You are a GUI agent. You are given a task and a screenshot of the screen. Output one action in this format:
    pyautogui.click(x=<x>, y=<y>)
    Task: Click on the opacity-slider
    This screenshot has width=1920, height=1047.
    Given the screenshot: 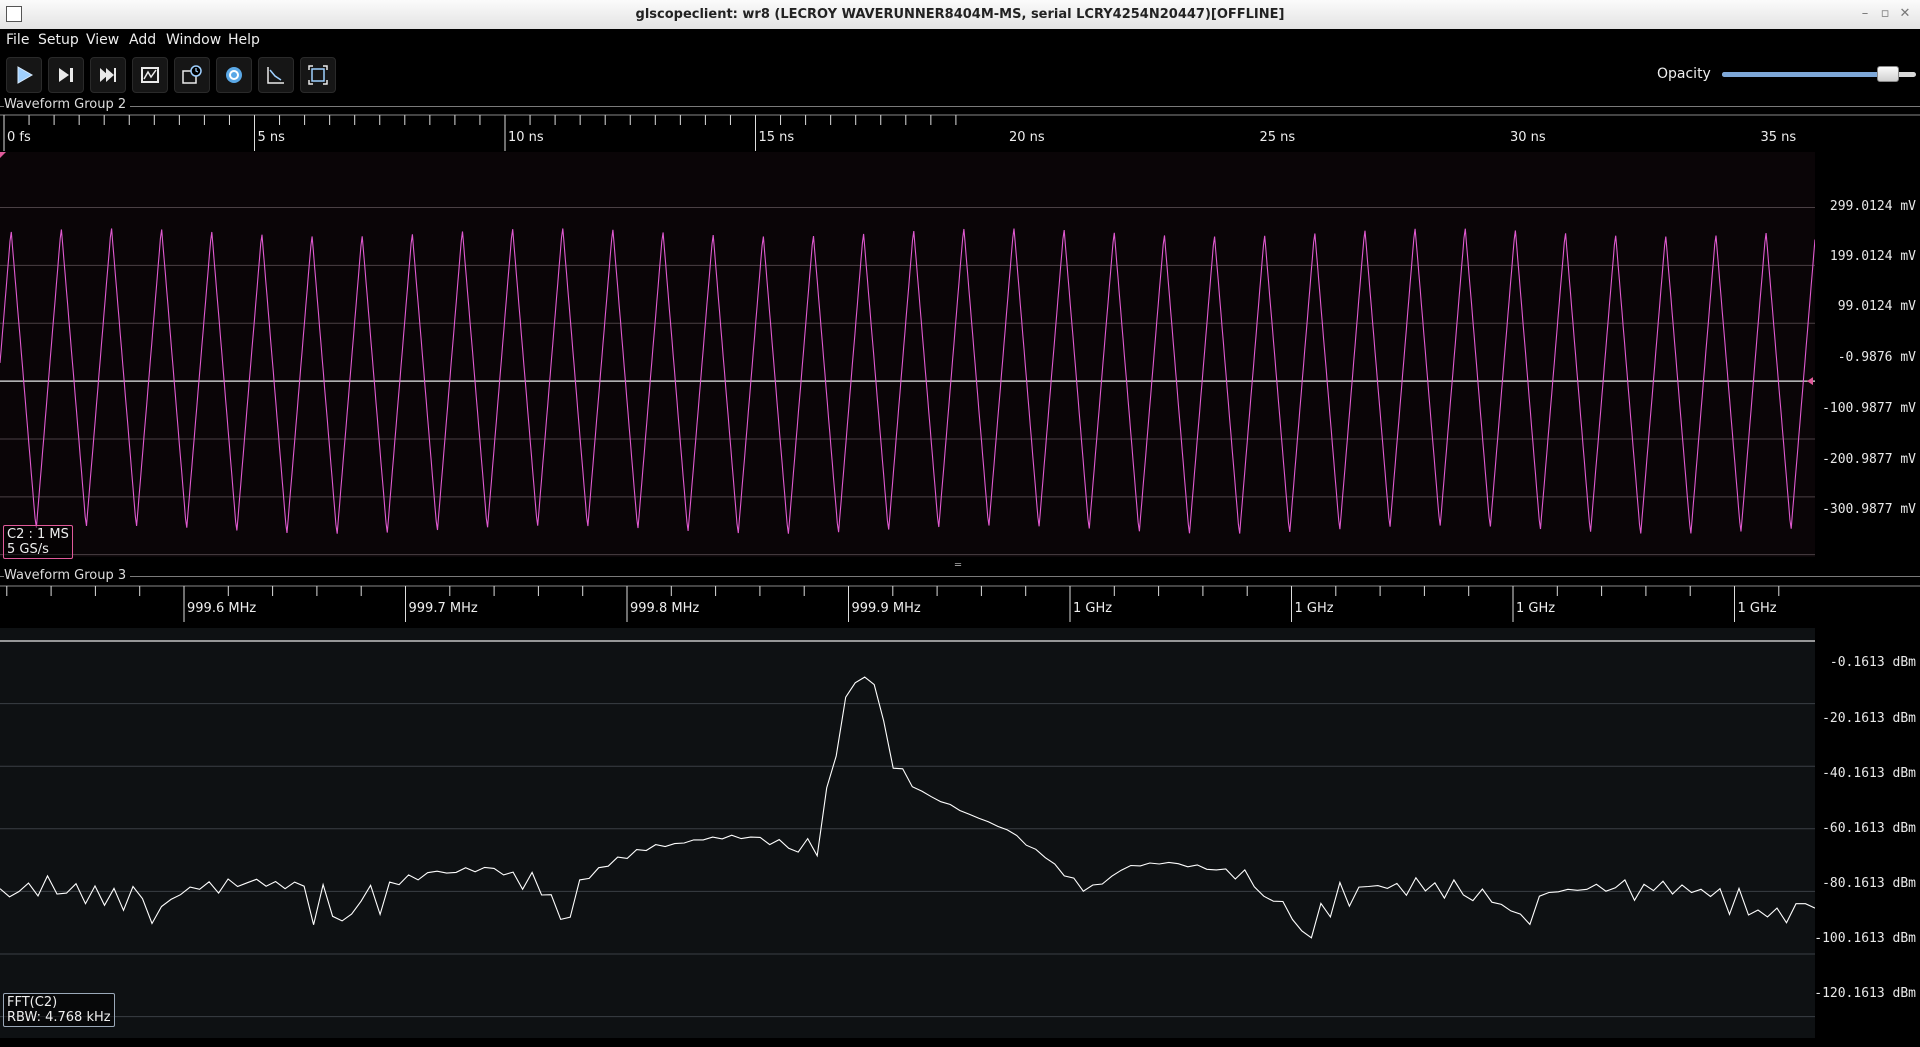 What is the action you would take?
    pyautogui.click(x=1819, y=74)
    